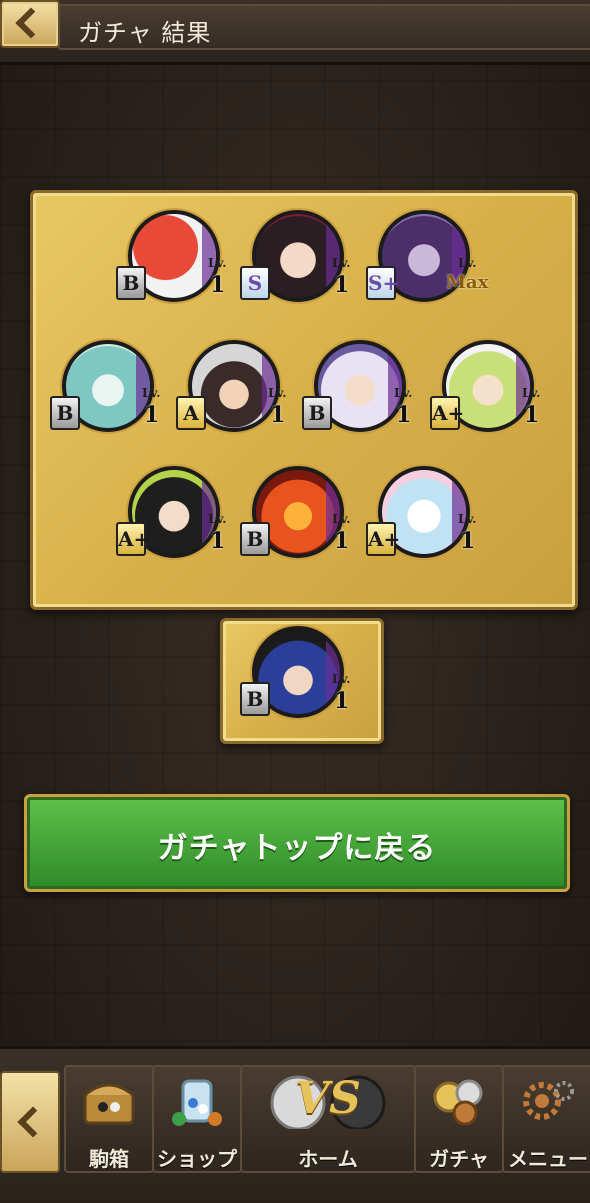 This screenshot has width=590, height=1203. What do you see at coordinates (324, 27) in the screenshot?
I see `title-plate: ガチャ 結果` at bounding box center [324, 27].